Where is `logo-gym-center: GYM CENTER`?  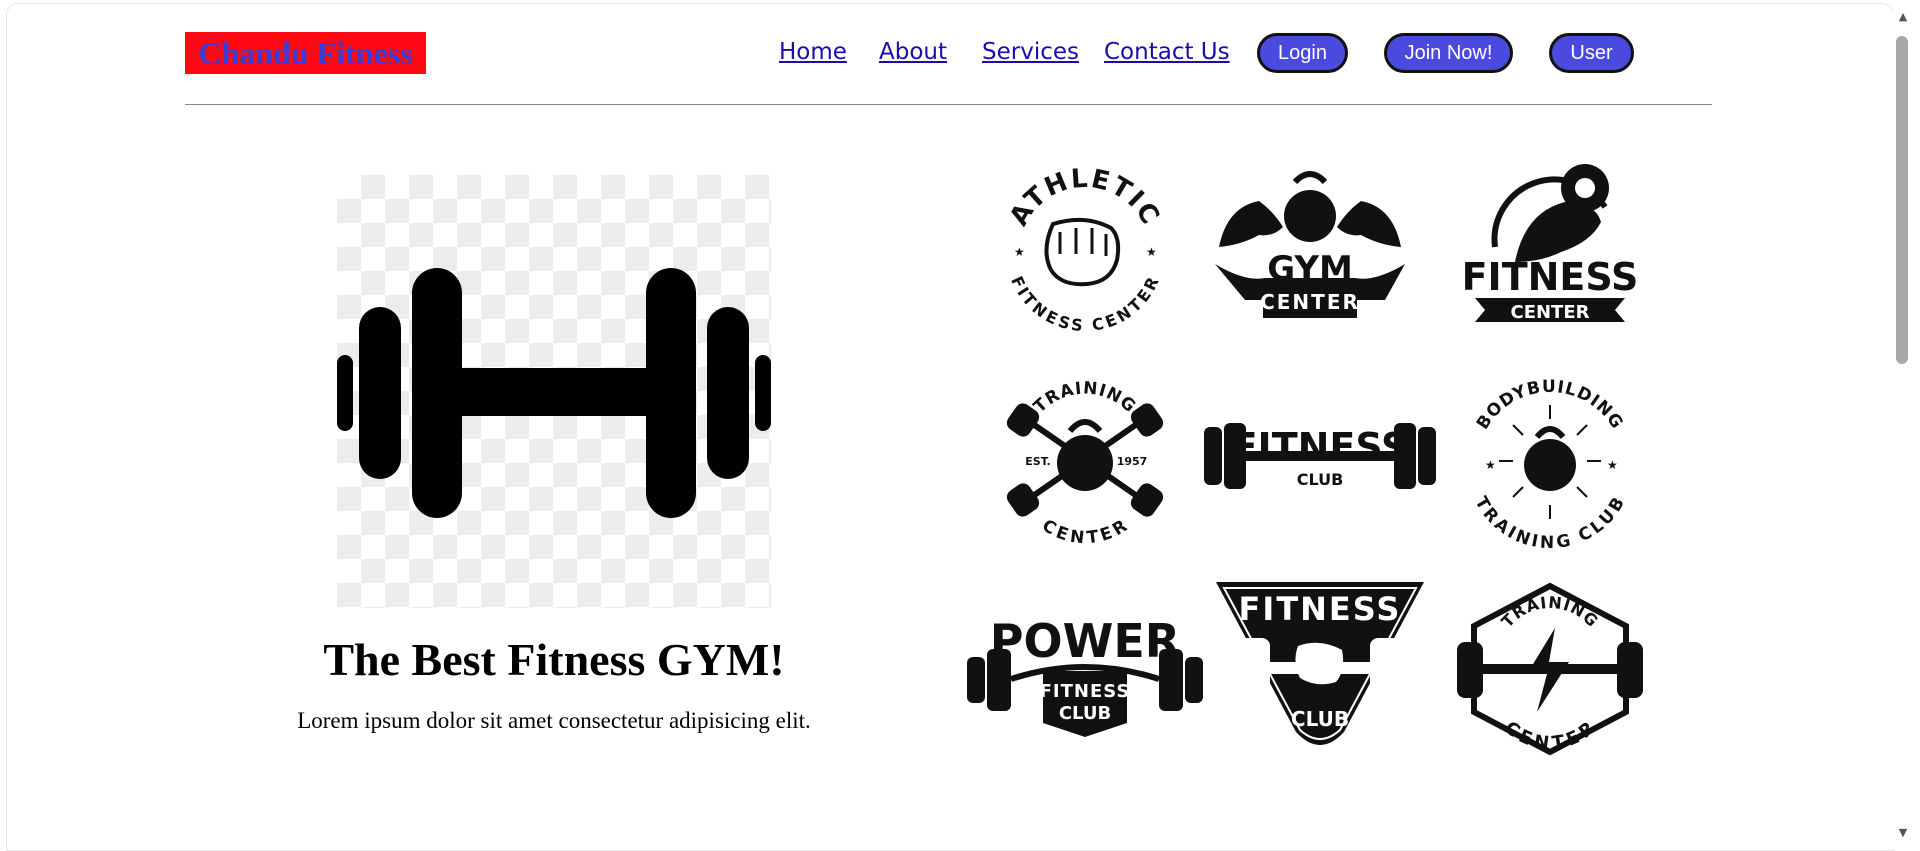 logo-gym-center: GYM CENTER is located at coordinates (1310, 244).